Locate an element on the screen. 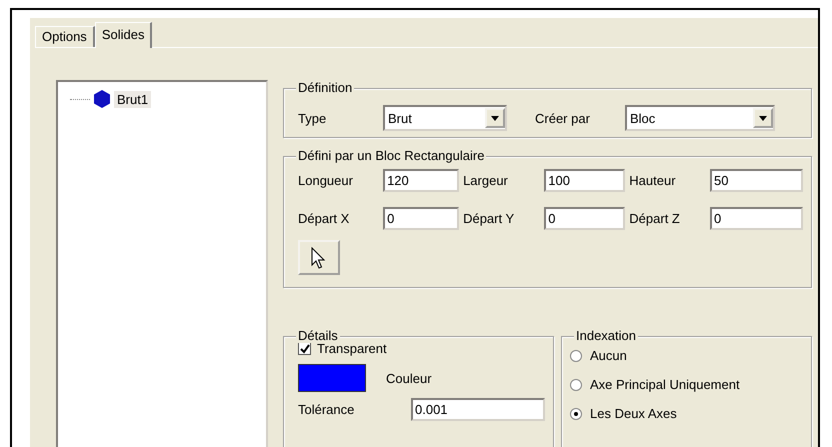  field-label: Départ Z is located at coordinates (655, 218).